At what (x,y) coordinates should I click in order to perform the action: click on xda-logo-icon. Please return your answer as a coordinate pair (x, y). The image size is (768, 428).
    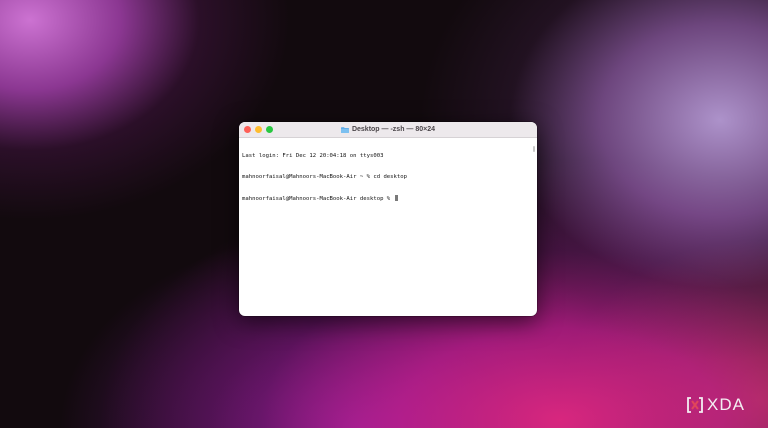
    Looking at the image, I should click on (695, 405).